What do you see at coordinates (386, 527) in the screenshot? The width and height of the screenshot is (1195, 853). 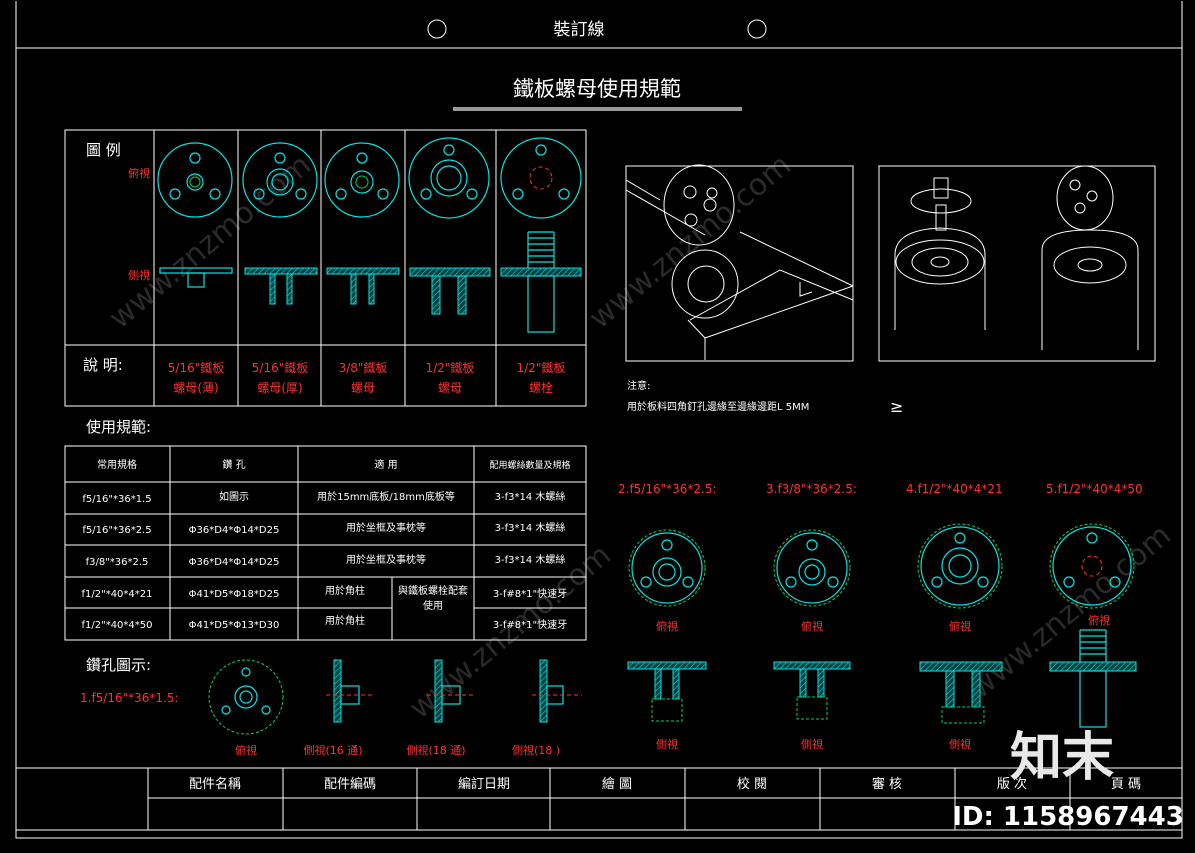 I see `row2-use: 用於坐框及事枕等` at bounding box center [386, 527].